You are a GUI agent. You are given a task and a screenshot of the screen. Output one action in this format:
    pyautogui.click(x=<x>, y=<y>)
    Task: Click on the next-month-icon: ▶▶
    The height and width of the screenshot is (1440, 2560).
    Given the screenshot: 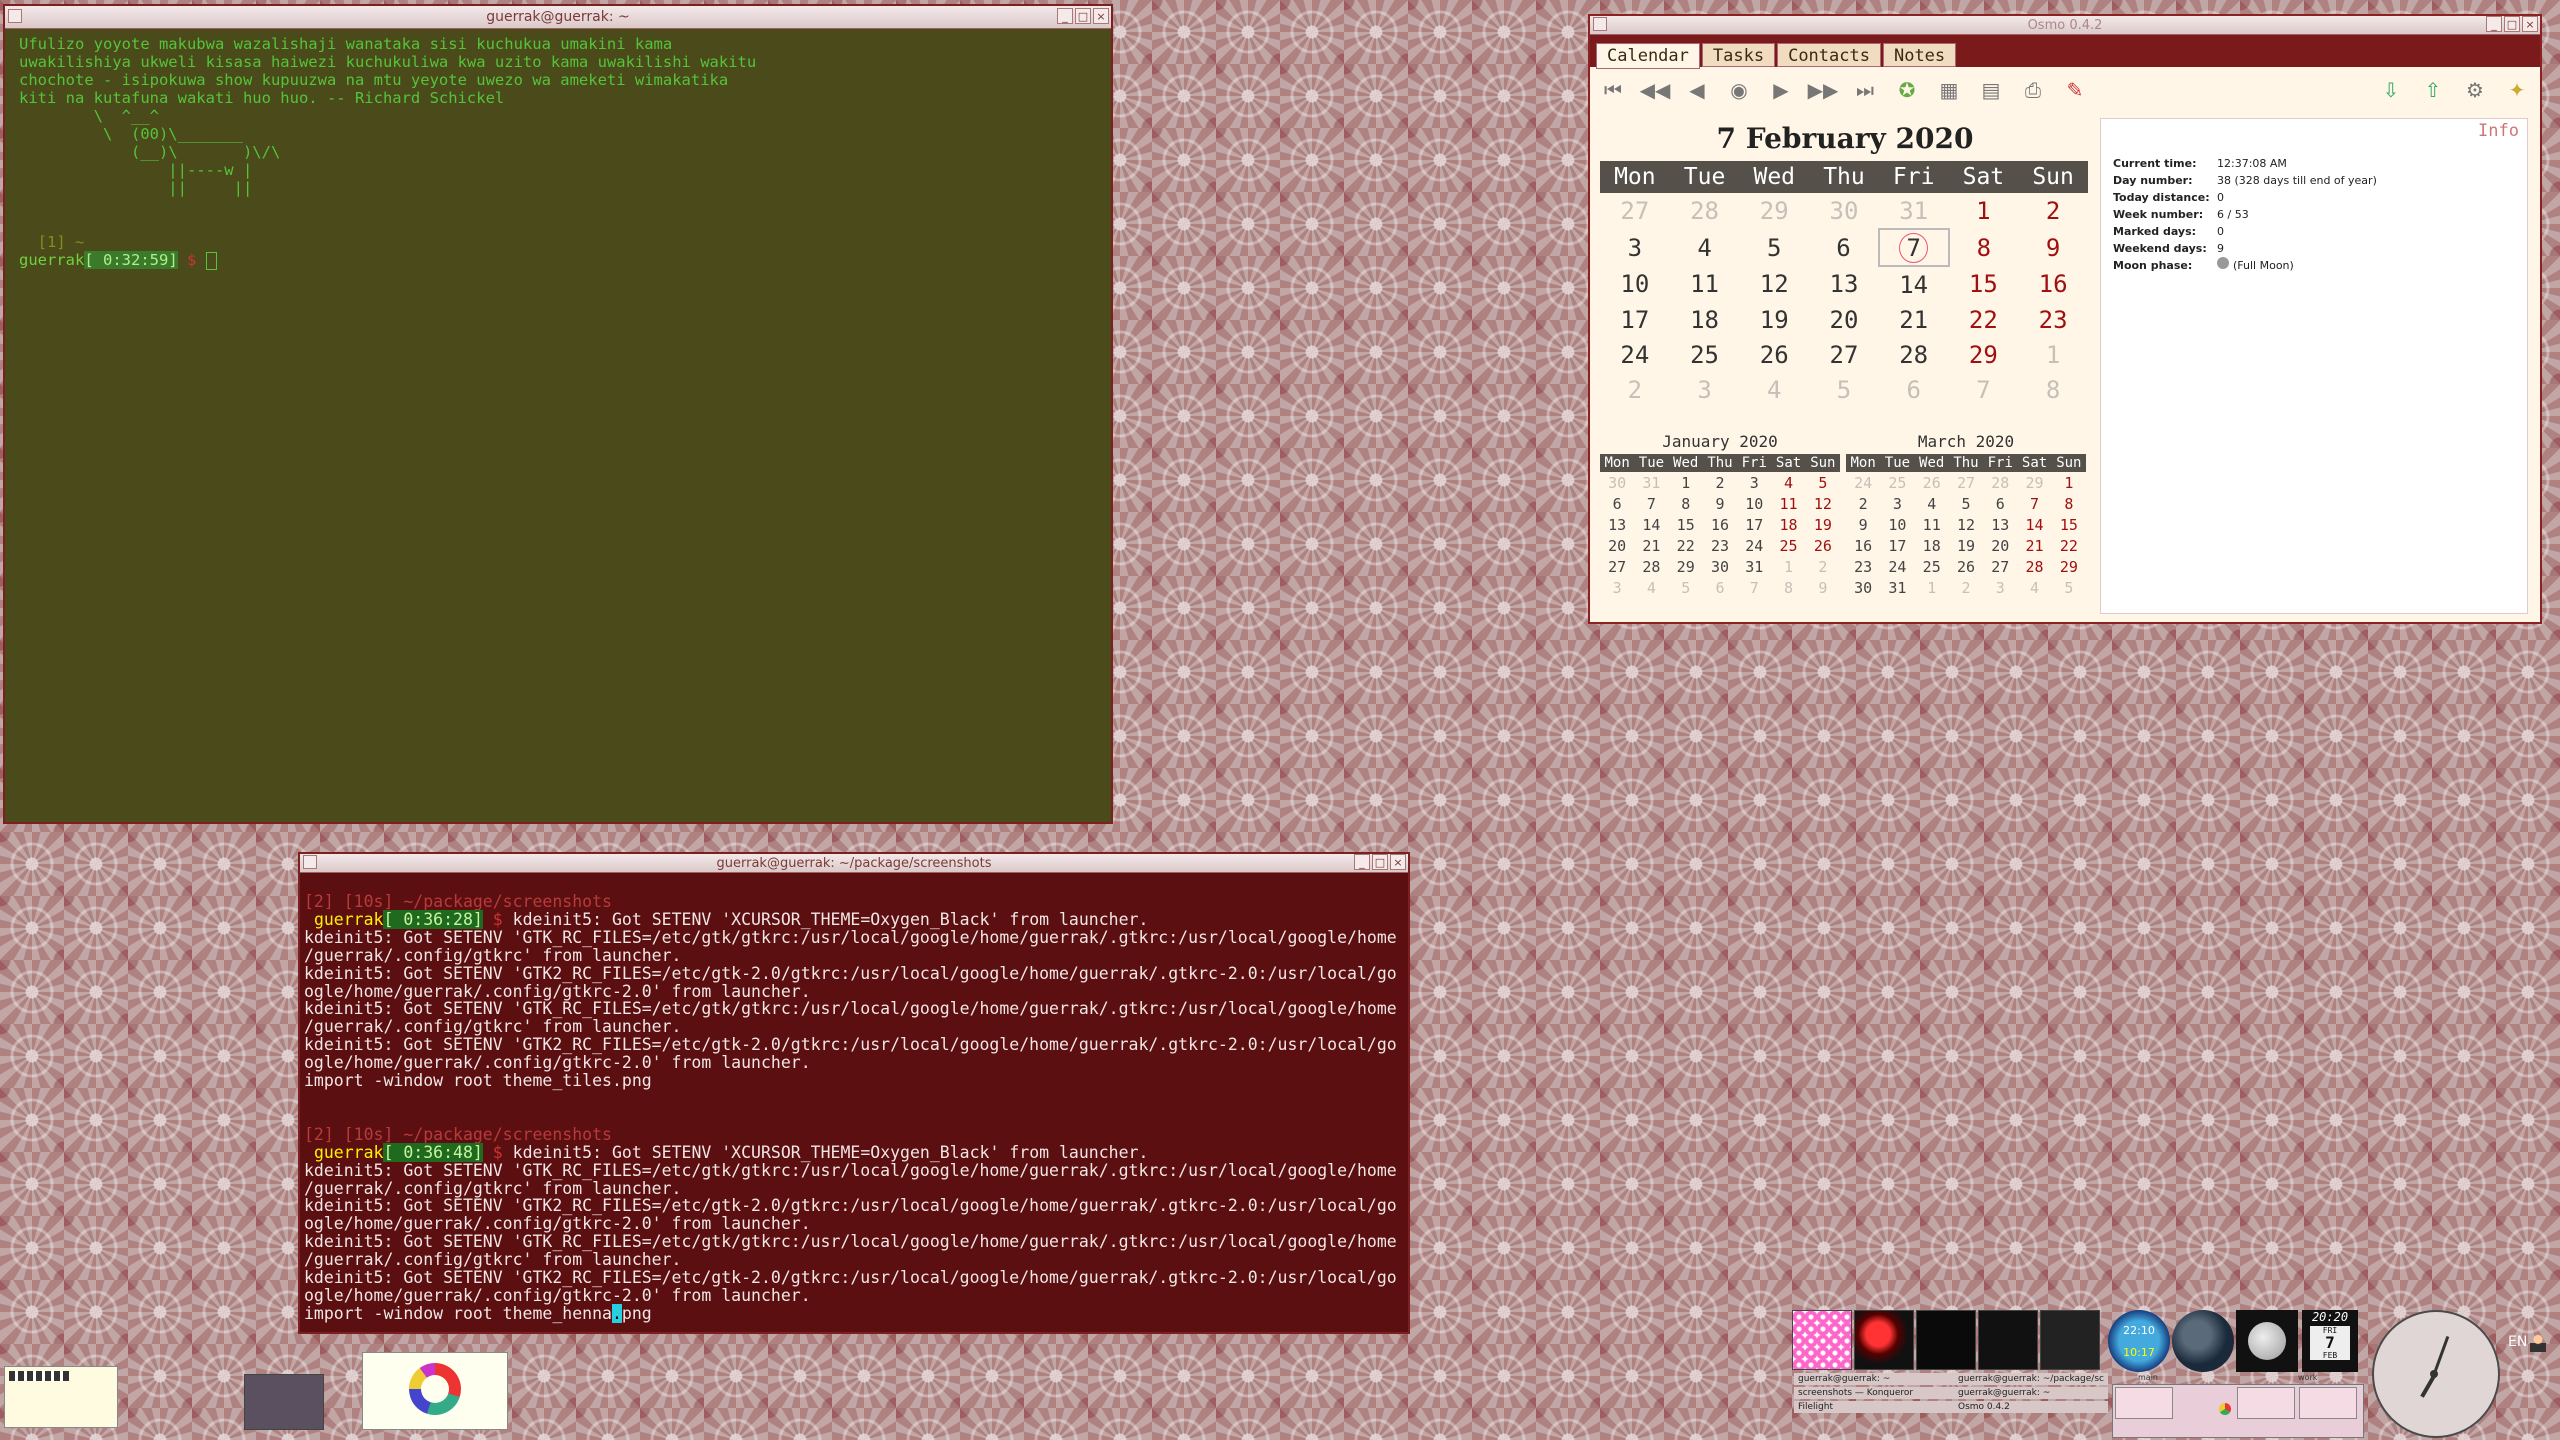 What is the action you would take?
    pyautogui.click(x=1823, y=90)
    